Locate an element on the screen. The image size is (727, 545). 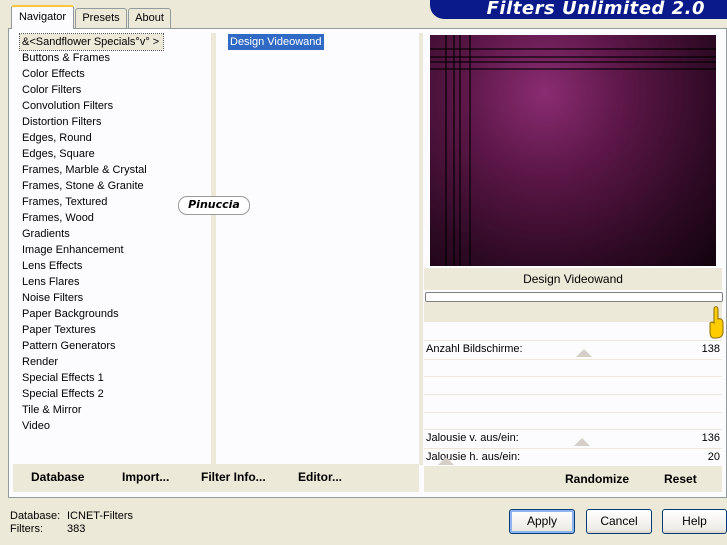
category-item: Frames, Stone & Granite is located at coordinates (91, 186).